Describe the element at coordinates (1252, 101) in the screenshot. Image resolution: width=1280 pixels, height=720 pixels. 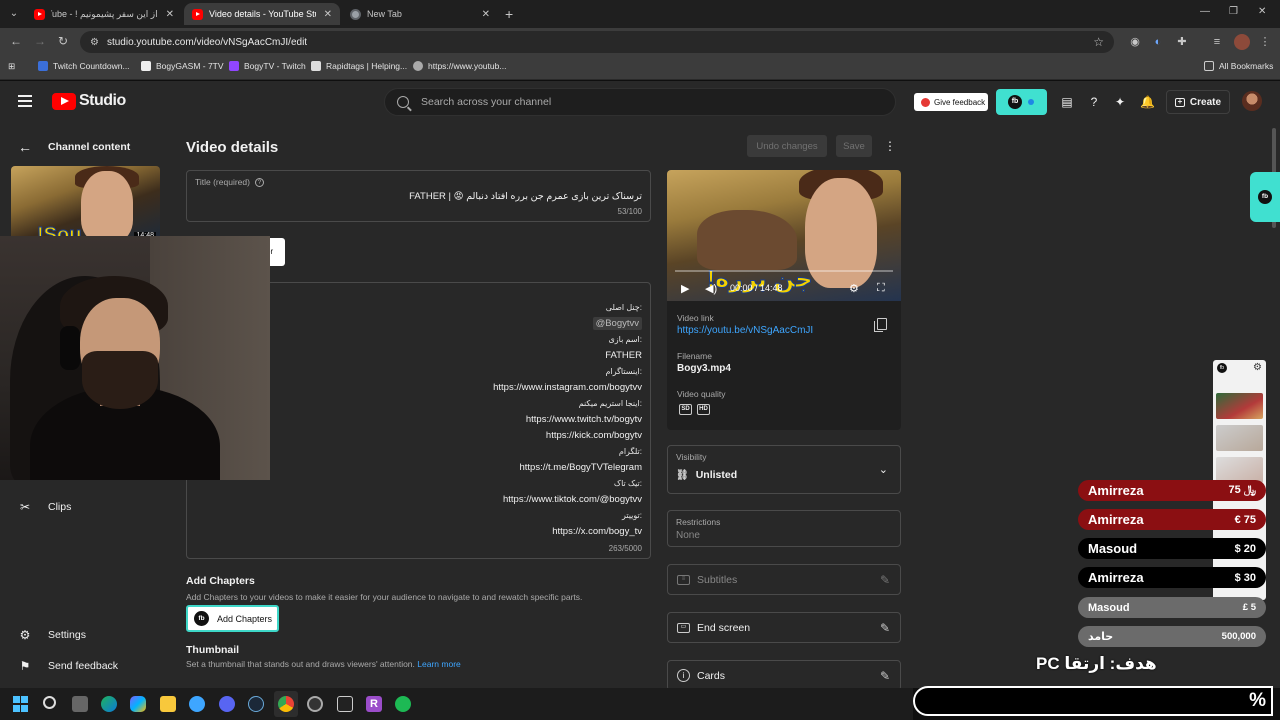
I see `channel-avatar` at that location.